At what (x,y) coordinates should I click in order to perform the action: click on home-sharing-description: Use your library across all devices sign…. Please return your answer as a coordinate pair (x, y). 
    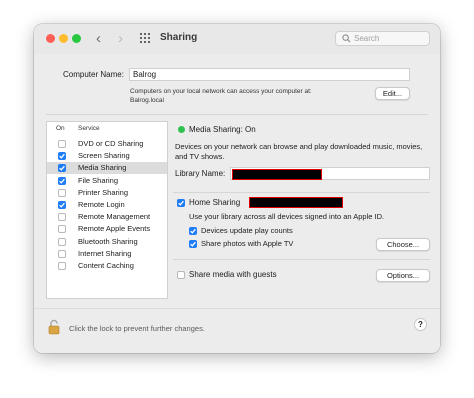
    Looking at the image, I should click on (287, 216).